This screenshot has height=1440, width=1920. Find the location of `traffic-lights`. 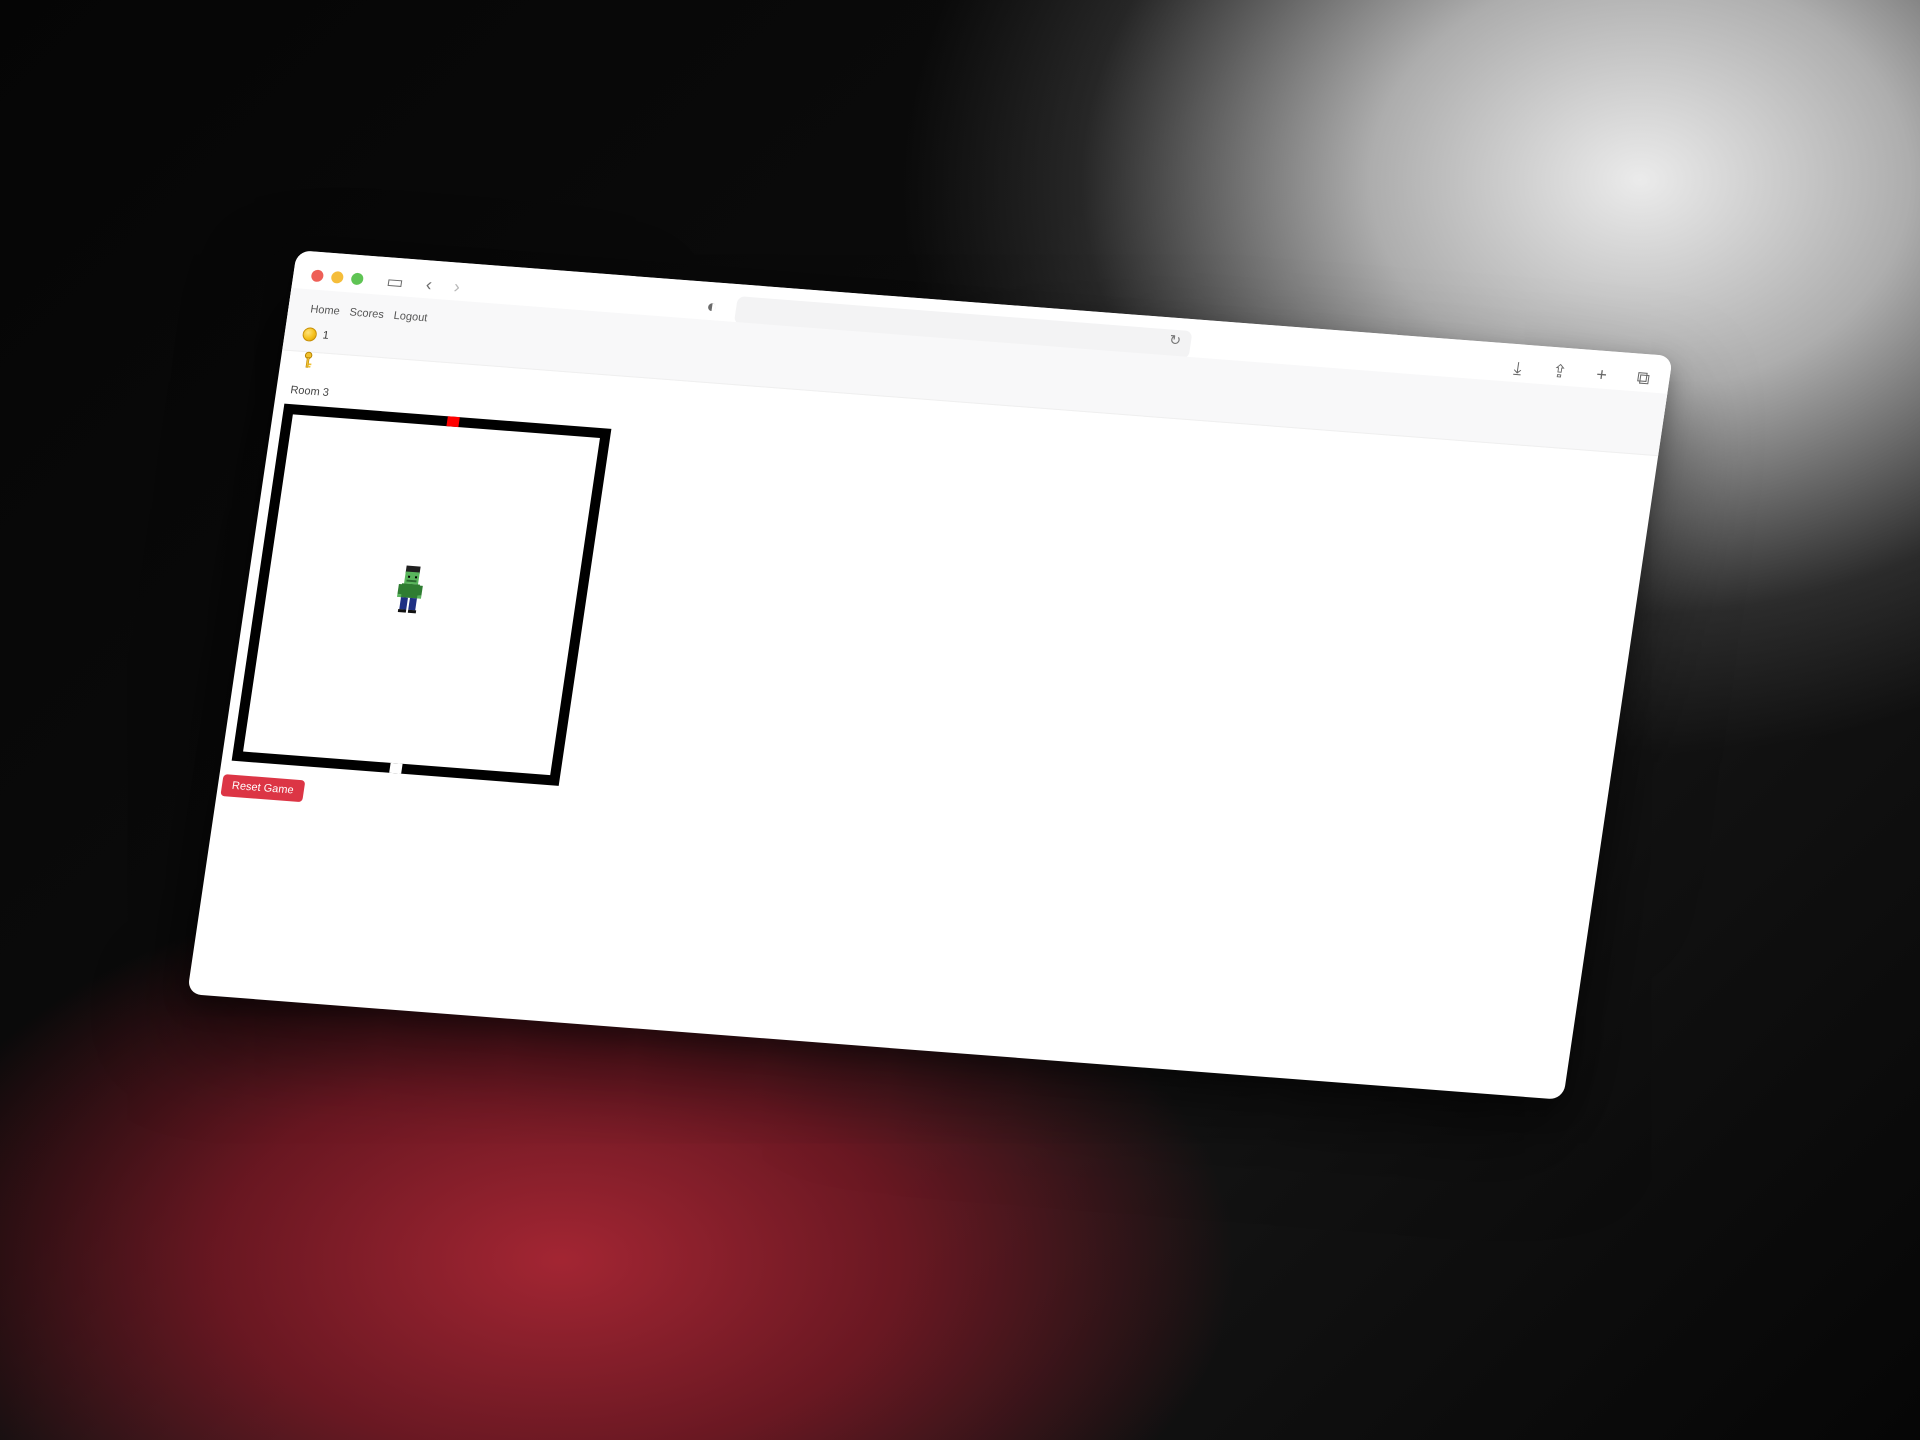

traffic-lights is located at coordinates (337, 277).